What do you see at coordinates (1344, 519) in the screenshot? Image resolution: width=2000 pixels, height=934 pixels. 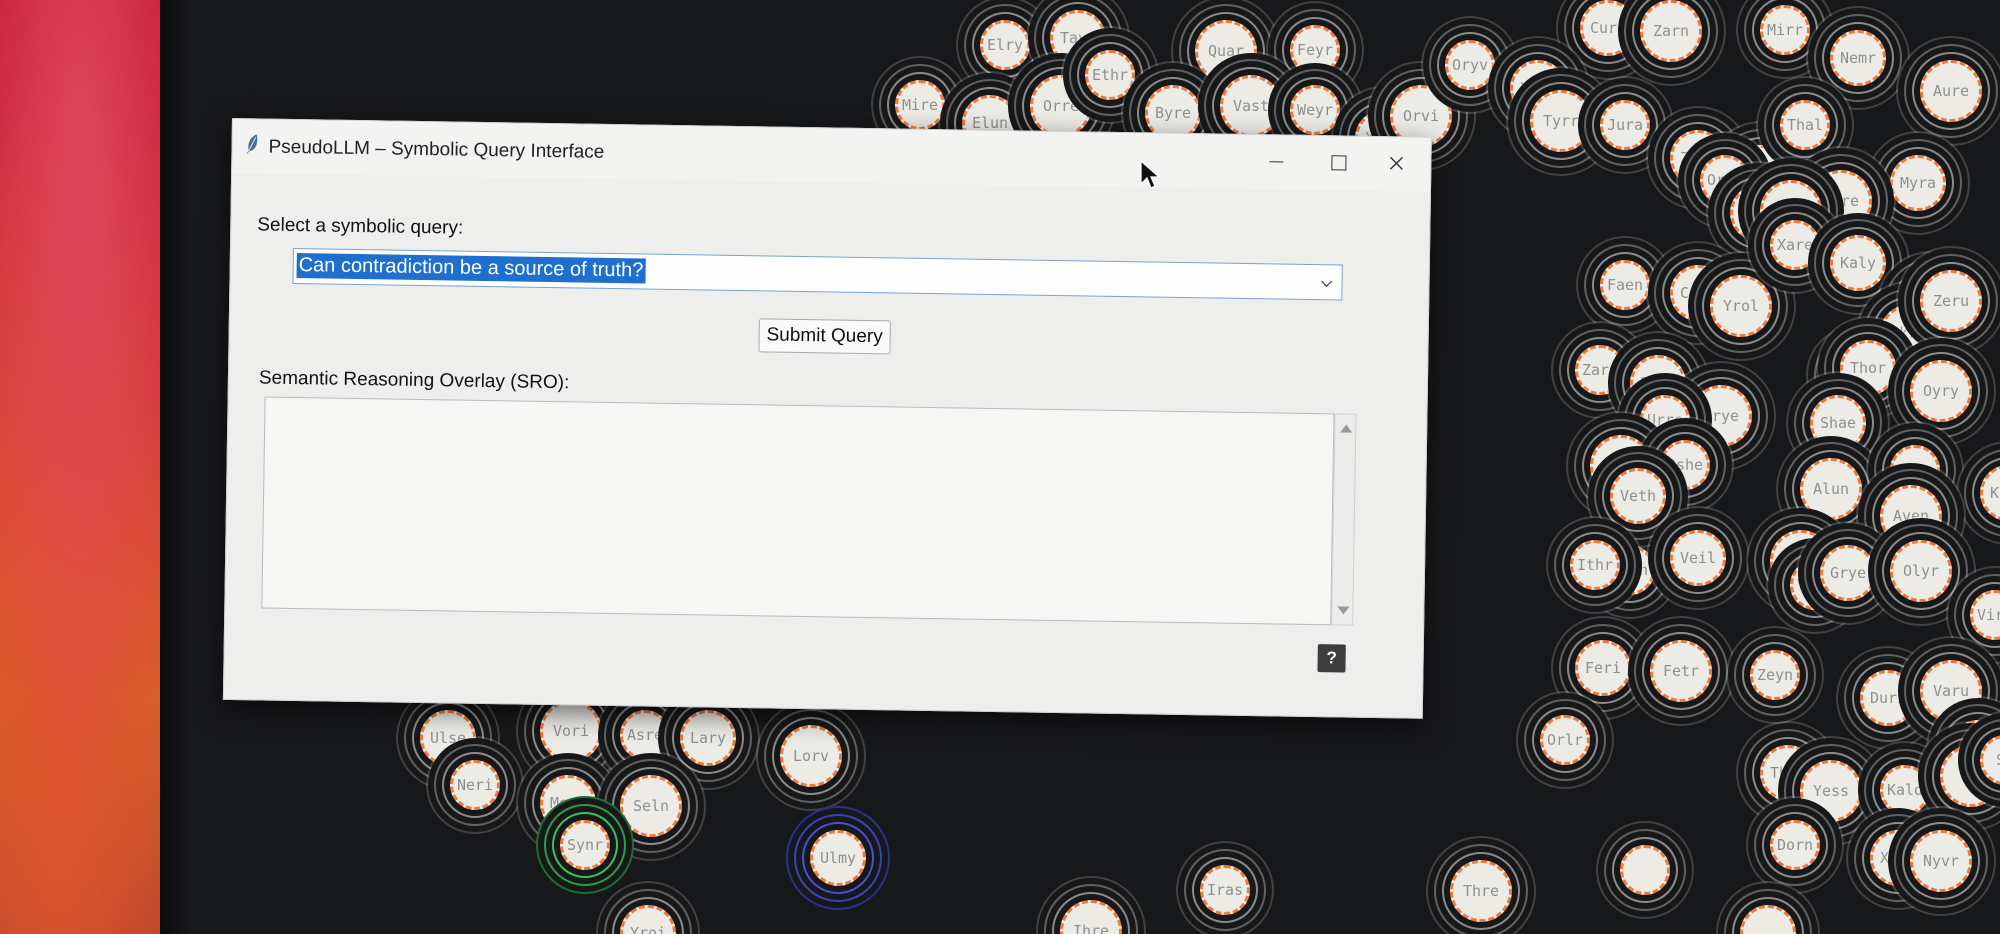 I see `sro-scrollbar` at bounding box center [1344, 519].